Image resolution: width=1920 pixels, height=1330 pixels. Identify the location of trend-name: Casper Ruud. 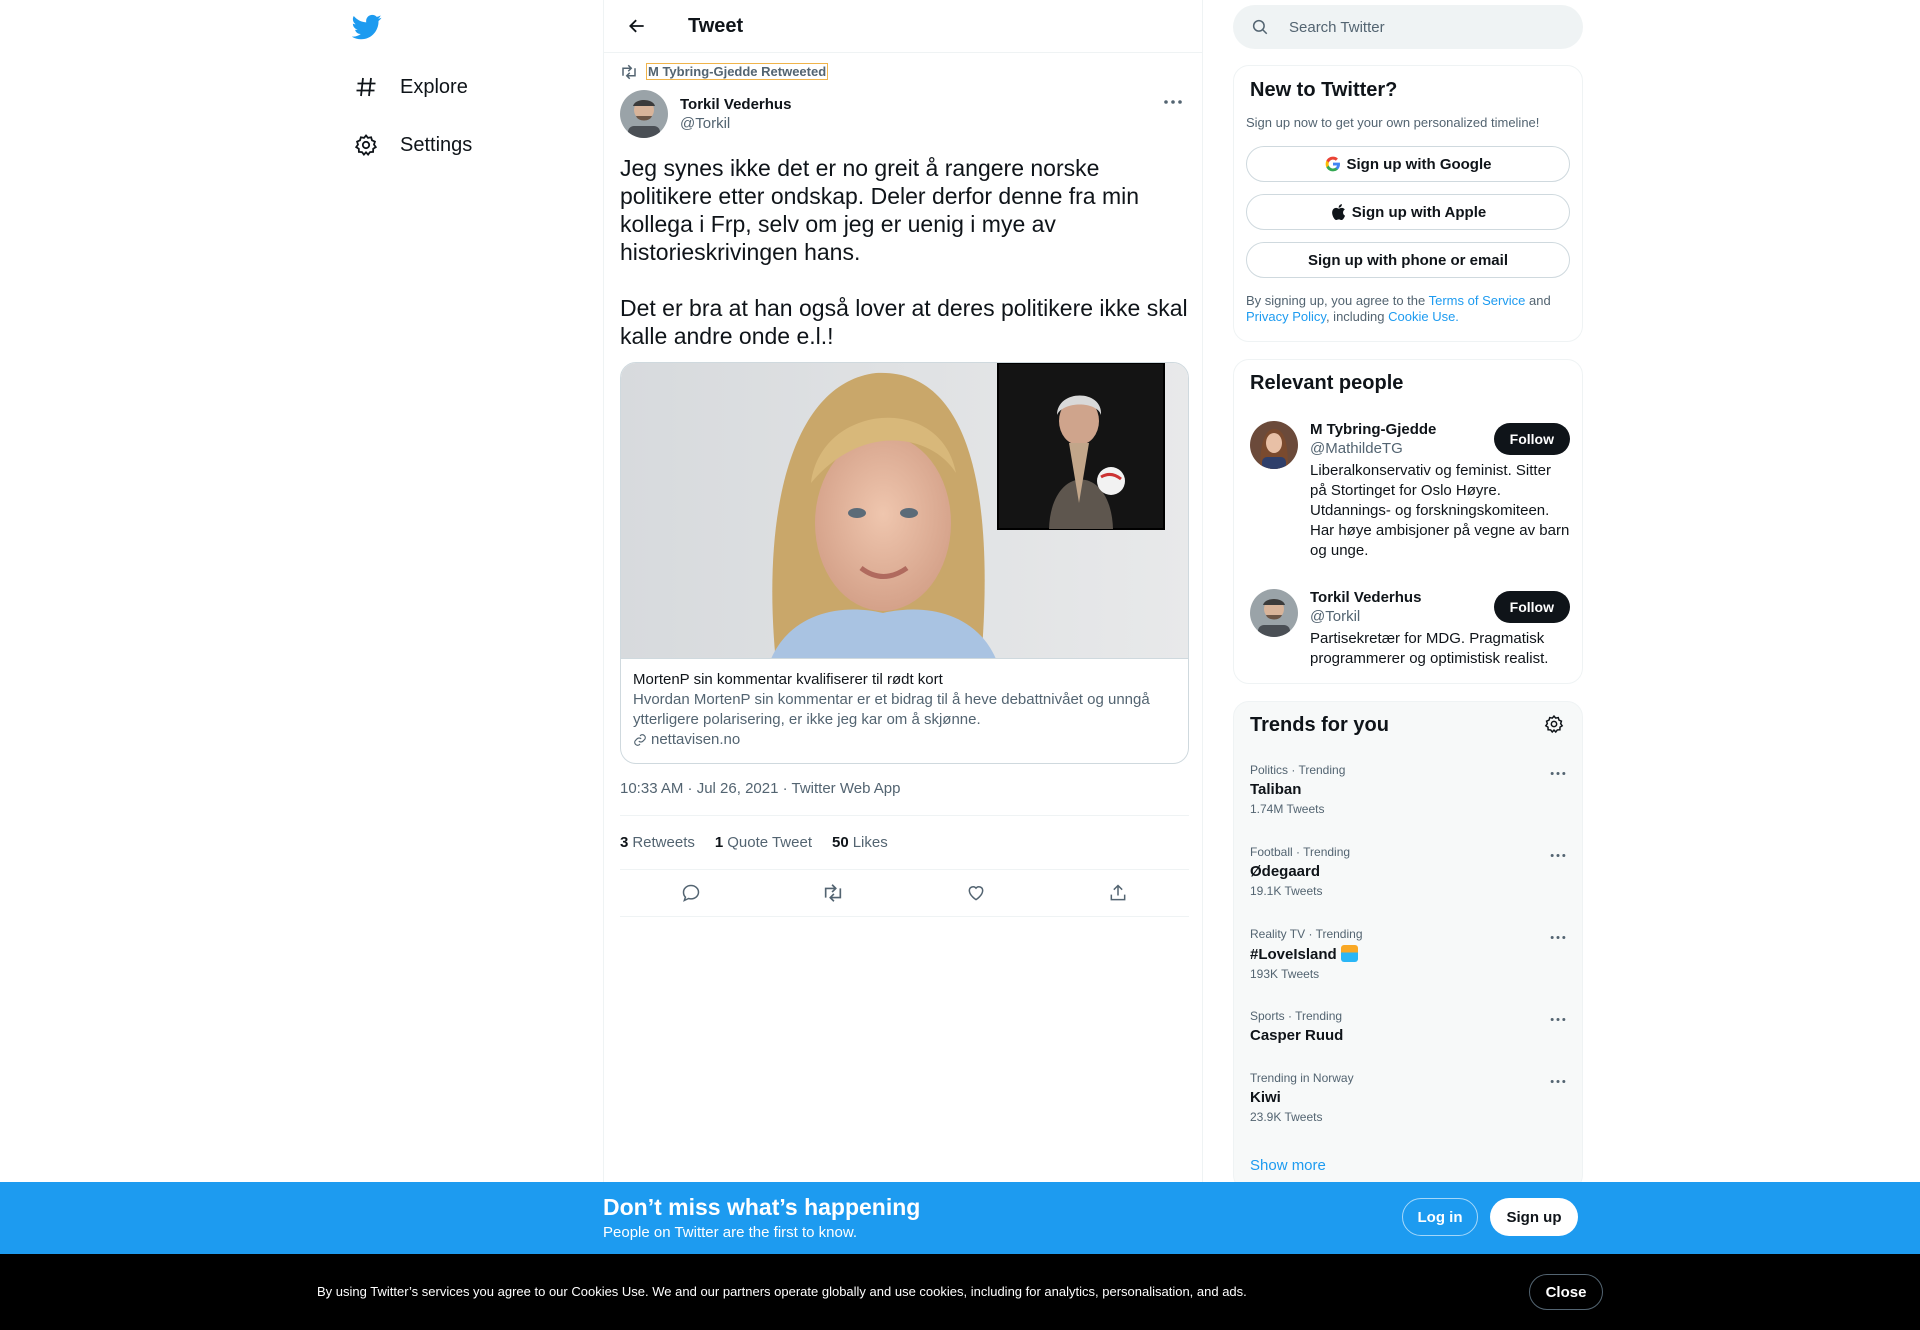
(1297, 1035).